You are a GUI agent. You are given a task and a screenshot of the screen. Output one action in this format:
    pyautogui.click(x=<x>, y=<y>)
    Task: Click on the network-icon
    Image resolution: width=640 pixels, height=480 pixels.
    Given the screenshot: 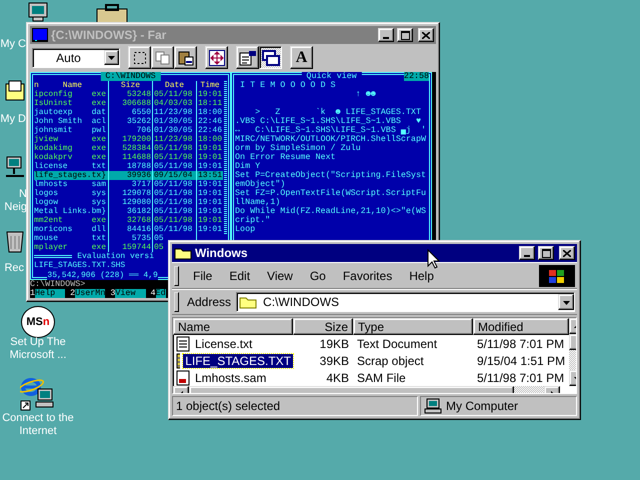 What is the action you would take?
    pyautogui.click(x=15, y=167)
    